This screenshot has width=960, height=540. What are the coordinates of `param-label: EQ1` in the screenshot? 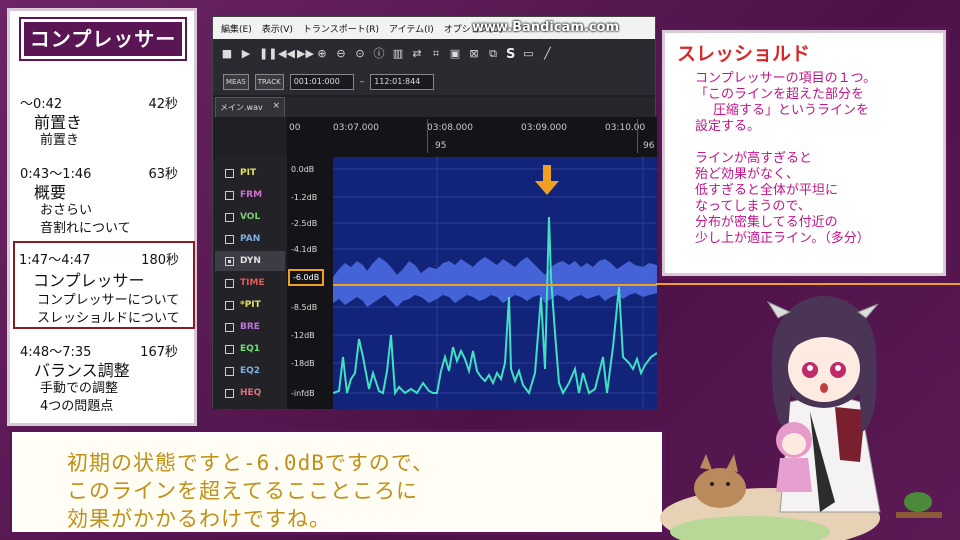 It's located at (250, 349).